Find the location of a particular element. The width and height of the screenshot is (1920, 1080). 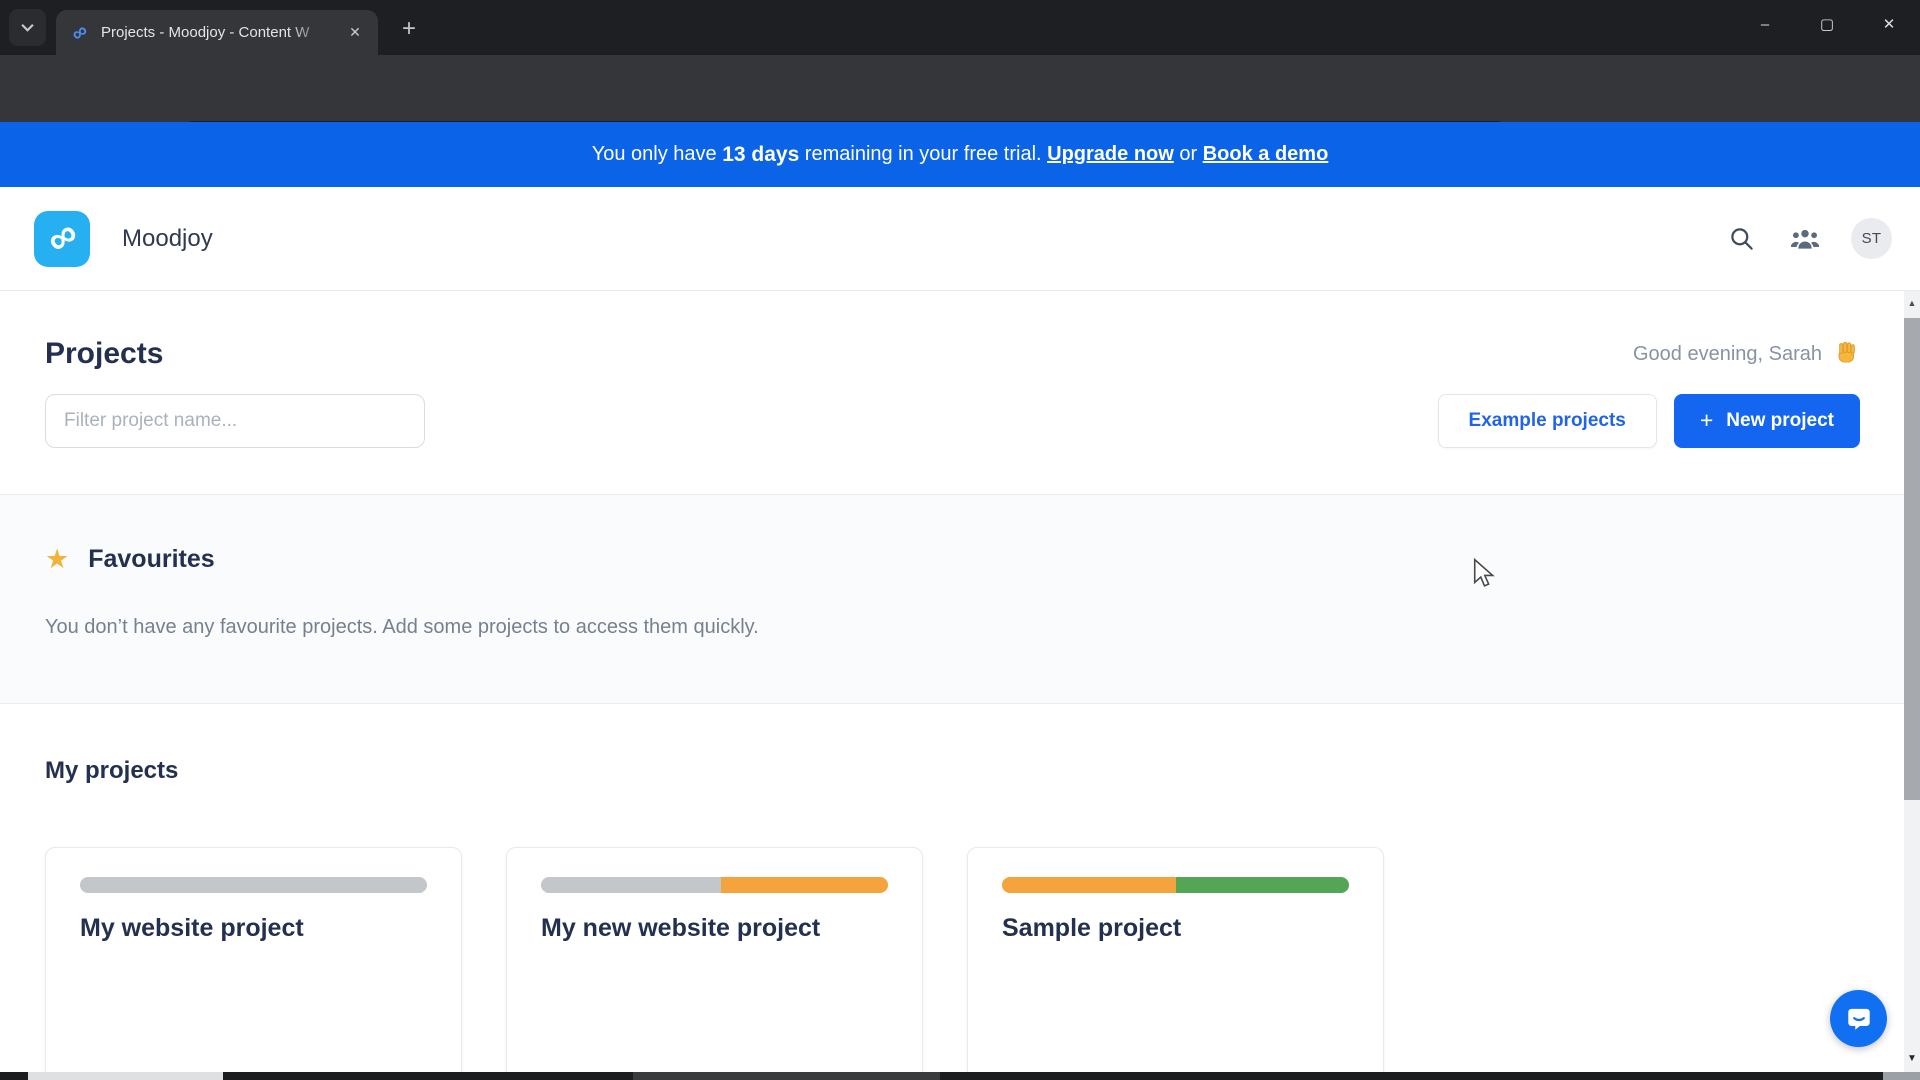

filter-project-input is located at coordinates (235, 421).